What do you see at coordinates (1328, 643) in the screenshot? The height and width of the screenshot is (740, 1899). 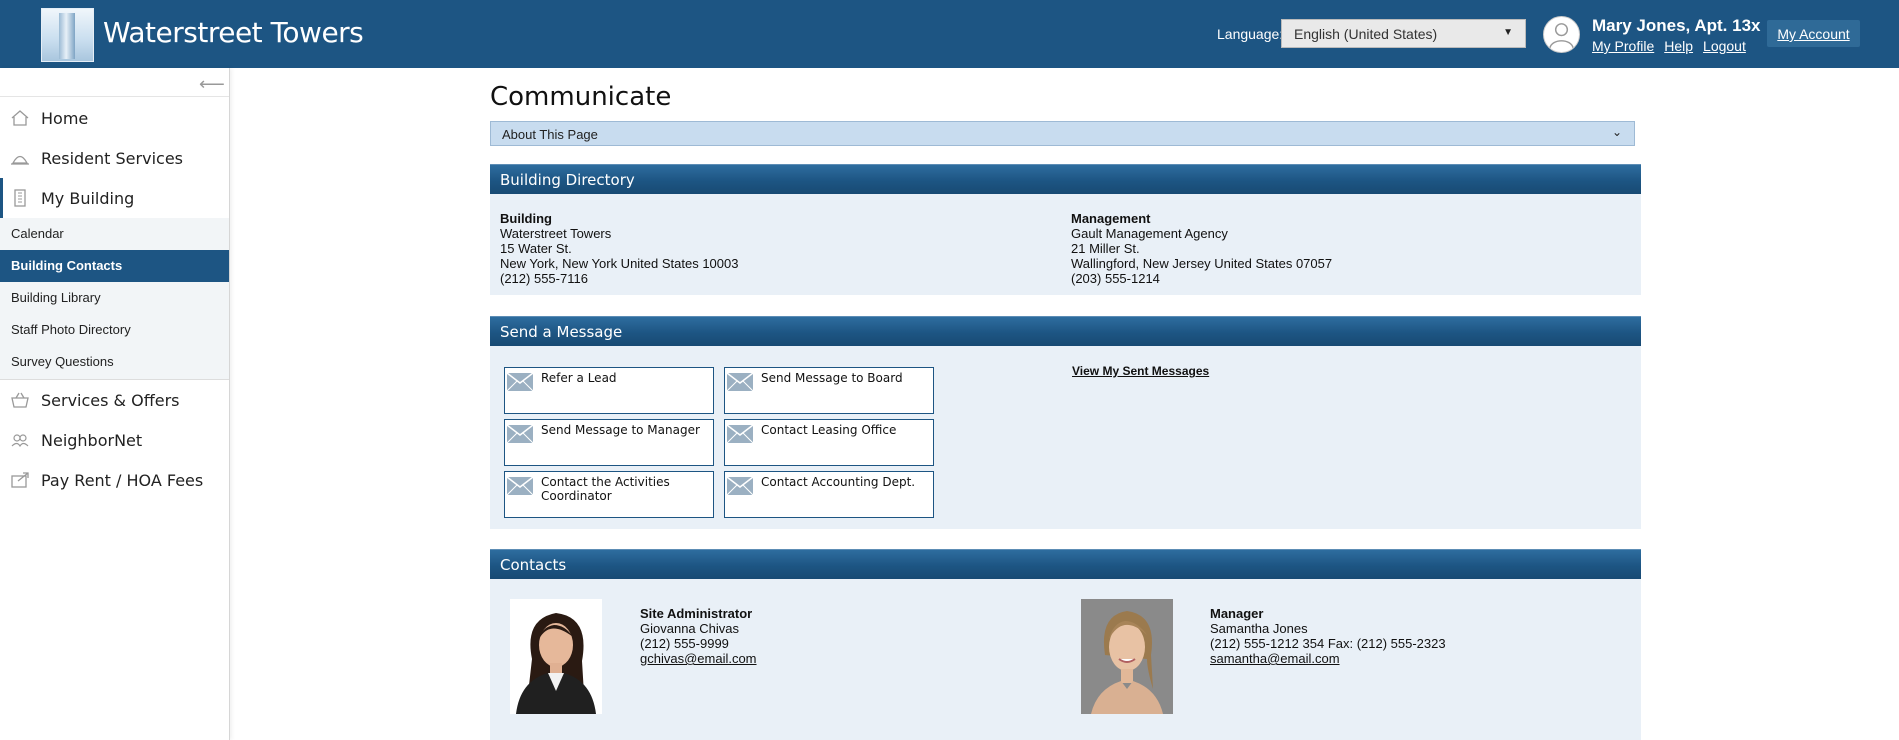 I see `contact-phone: (212) 555-1212 354 Fax: (212) 555-2323` at bounding box center [1328, 643].